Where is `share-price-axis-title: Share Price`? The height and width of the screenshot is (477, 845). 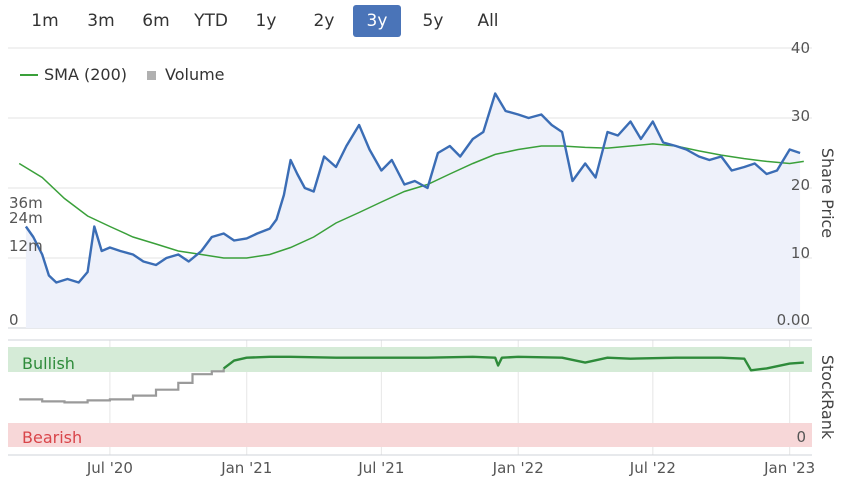 share-price-axis-title: Share Price is located at coordinates (827, 193).